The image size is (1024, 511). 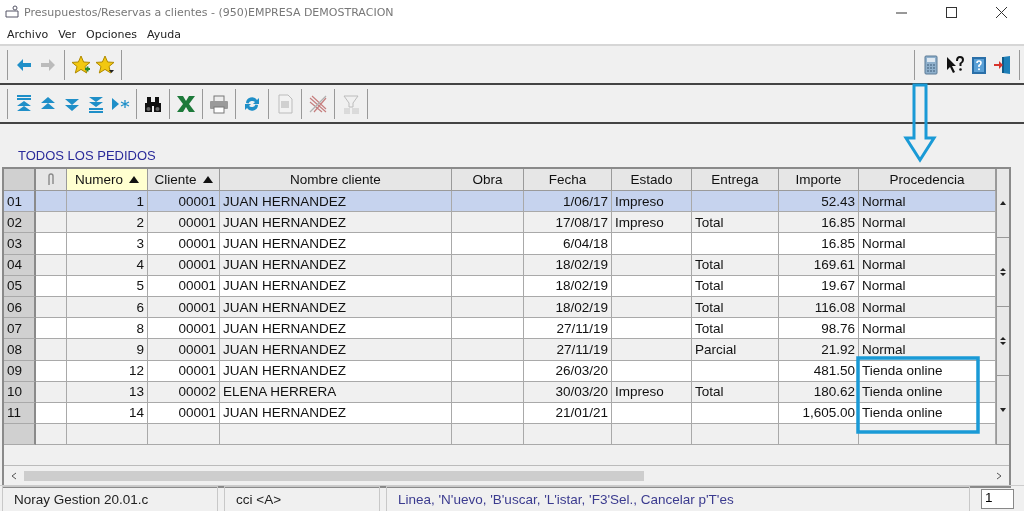 I want to click on table-cell: 12, so click(x=107, y=371).